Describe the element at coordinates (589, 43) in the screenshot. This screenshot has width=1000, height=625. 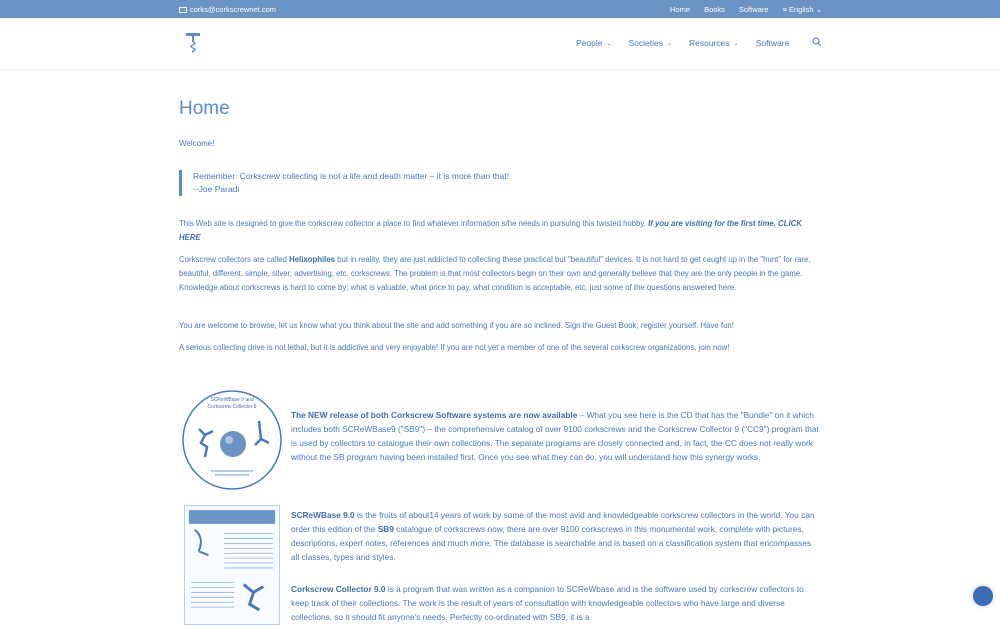
I see `nav-people-label: People` at that location.